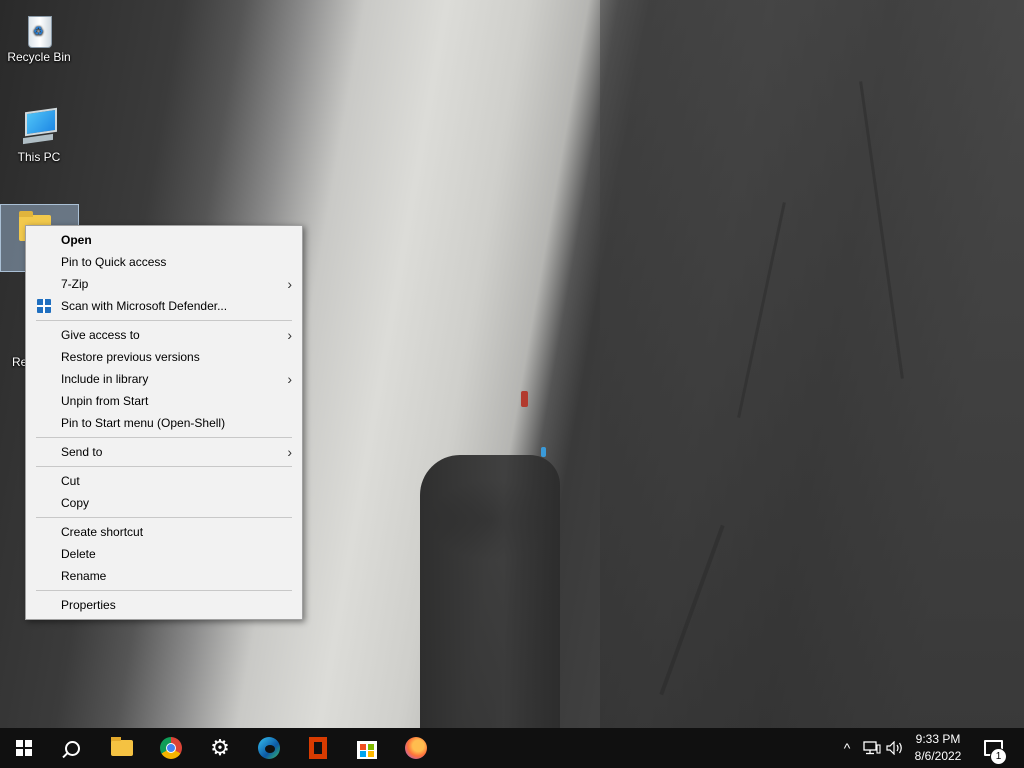  I want to click on clock-time: 9:33 PM, so click(938, 739).